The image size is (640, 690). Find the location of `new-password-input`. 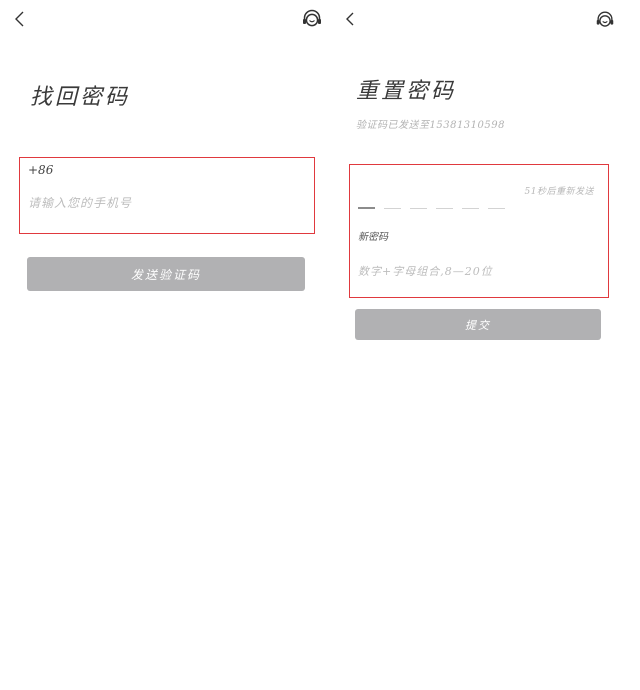

new-password-input is located at coordinates (476, 271).